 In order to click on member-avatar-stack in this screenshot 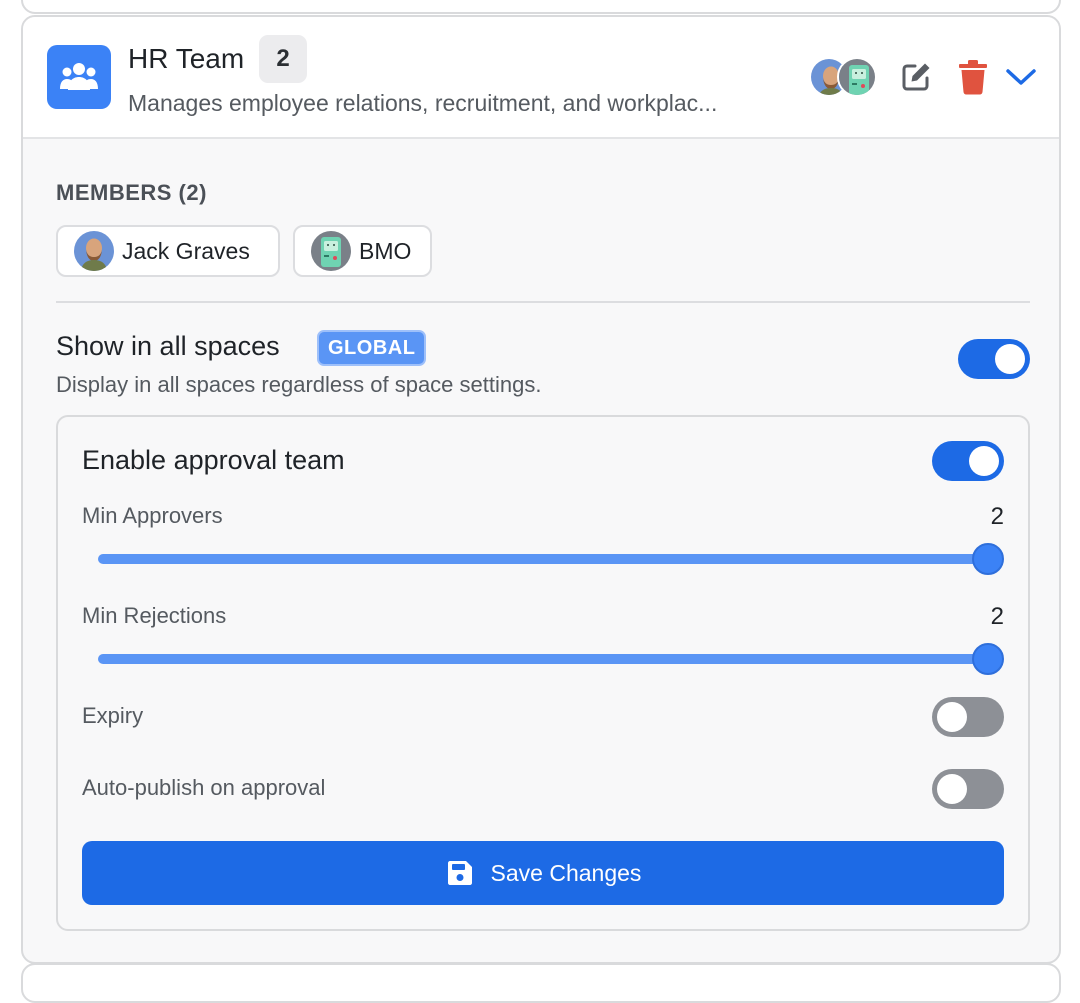, I will do `click(845, 77)`.